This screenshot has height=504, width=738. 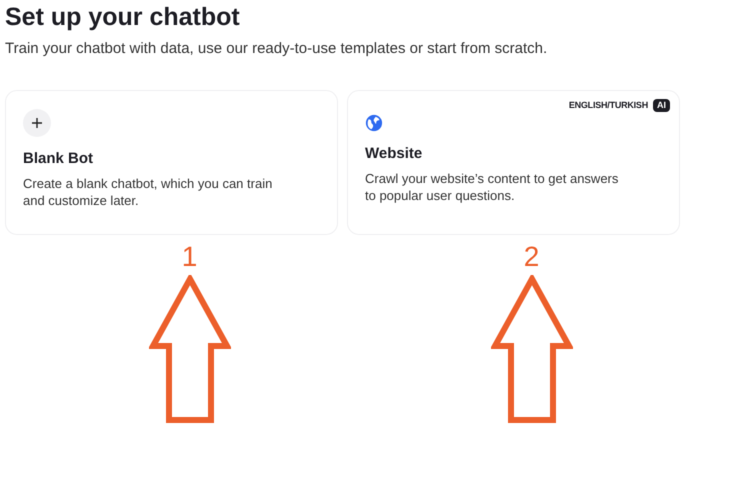 I want to click on annotation-number: 2, so click(x=531, y=257).